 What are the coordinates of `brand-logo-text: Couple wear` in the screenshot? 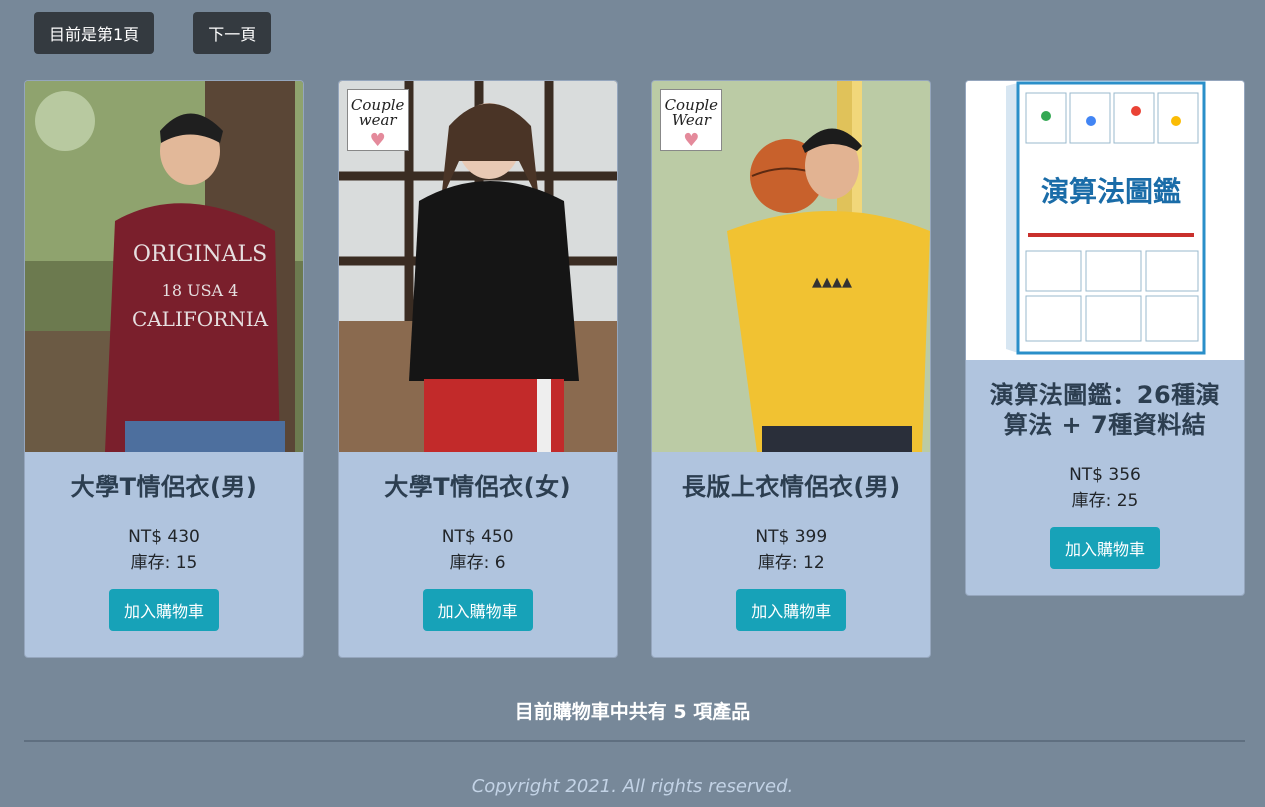 It's located at (377, 112).